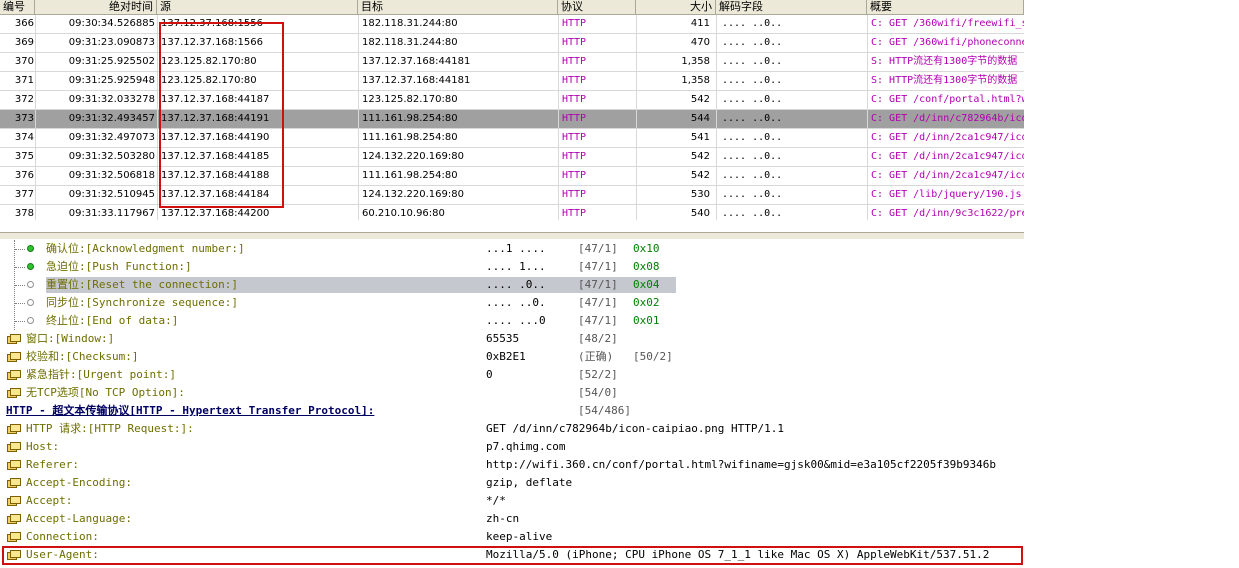 This screenshot has height=568, width=1239. I want to click on packet-source: 137.12.37.168:1566, so click(212, 42).